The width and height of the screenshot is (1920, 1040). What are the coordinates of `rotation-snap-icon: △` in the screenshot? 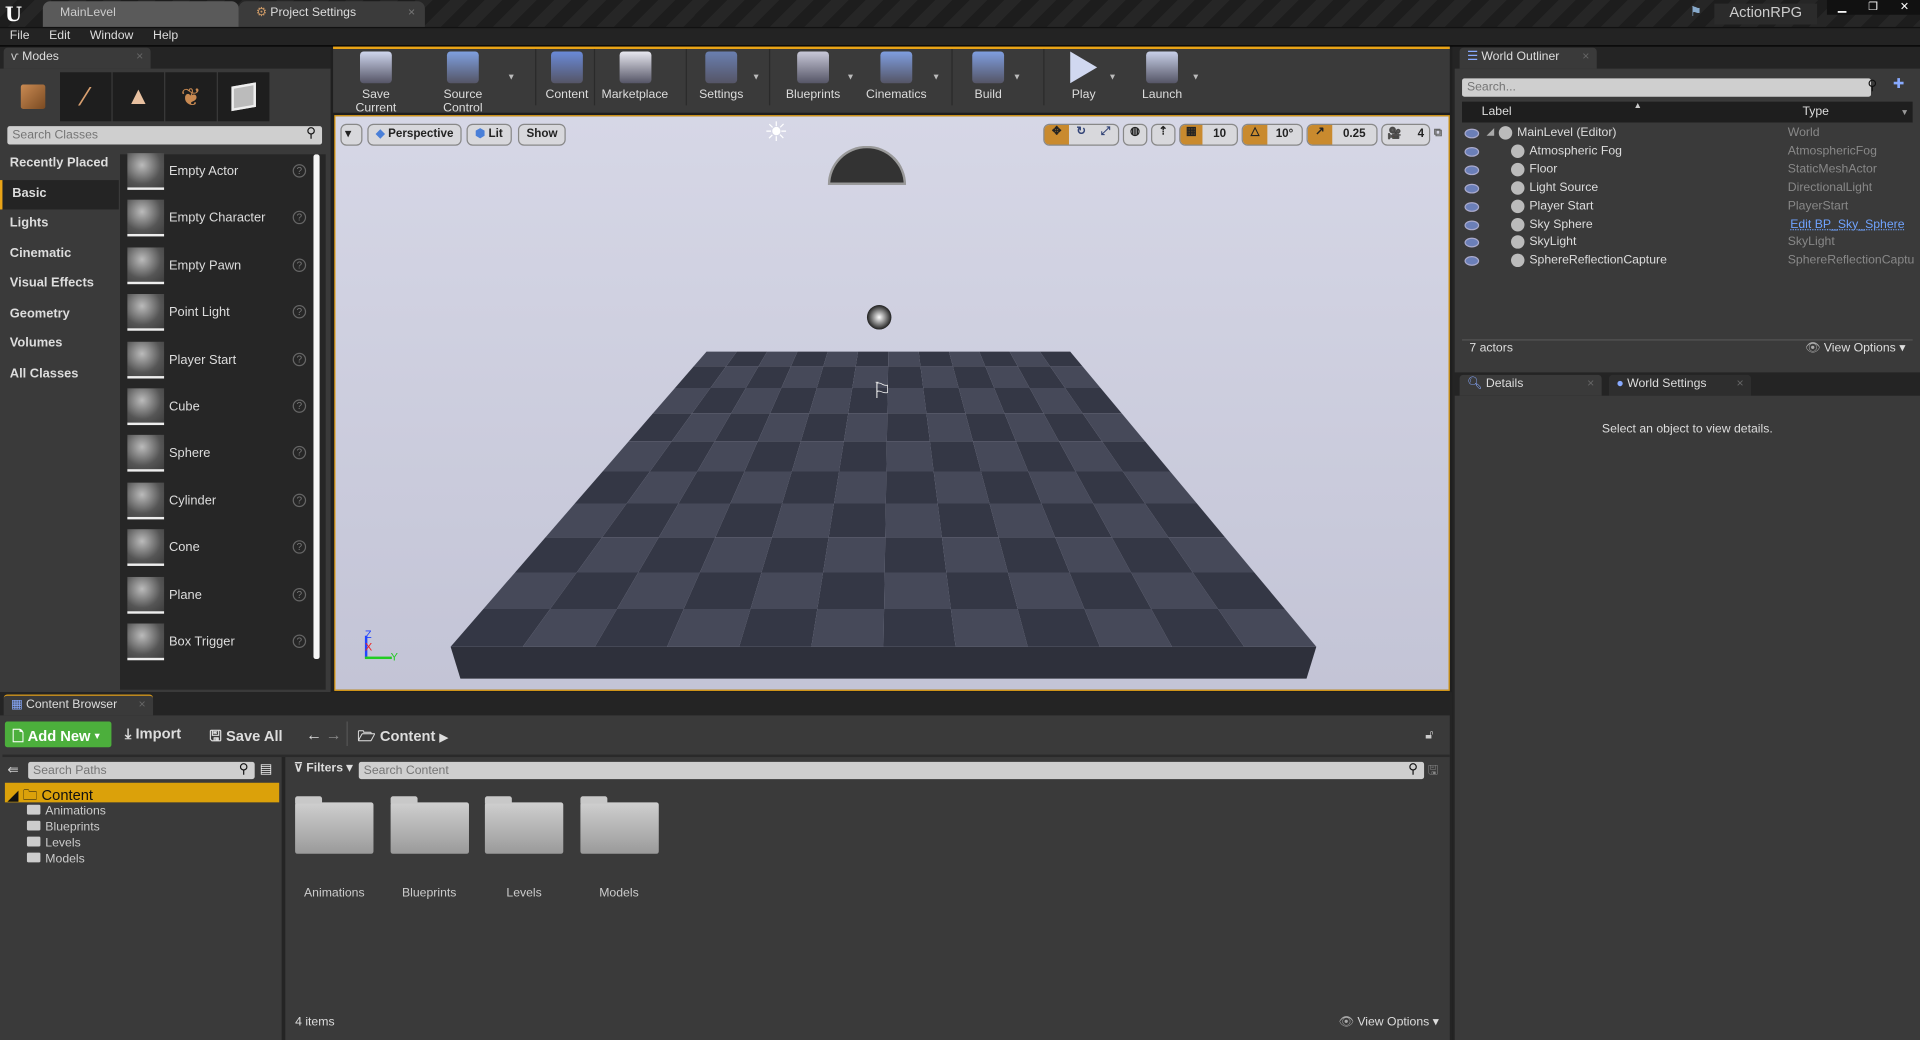 It's located at (1255, 134).